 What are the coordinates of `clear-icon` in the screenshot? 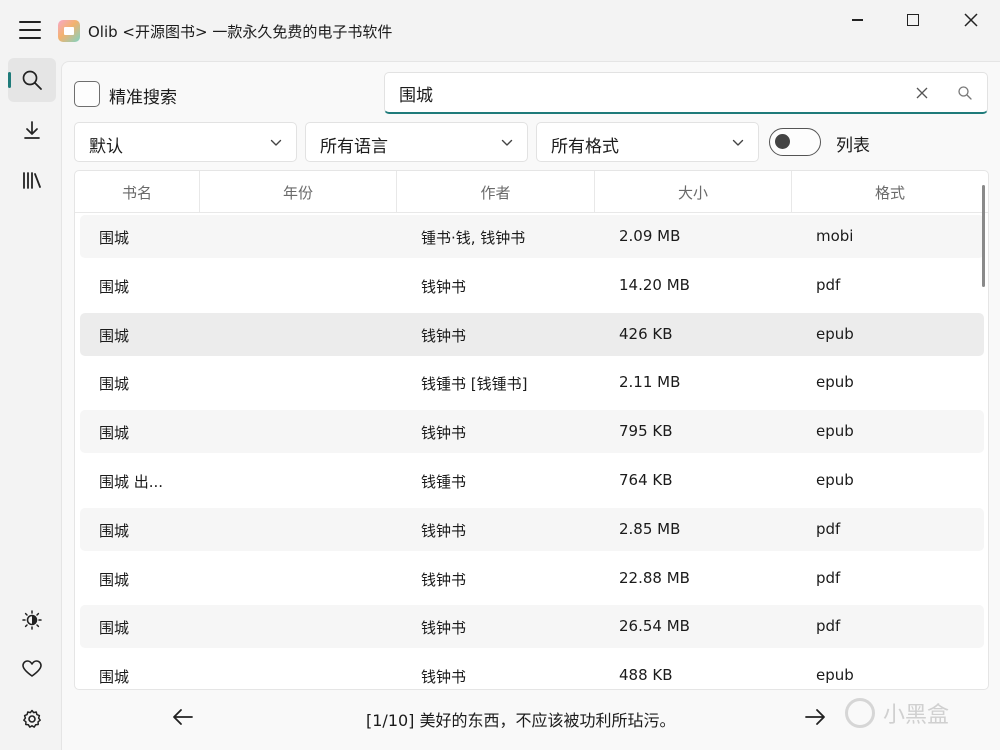 It's located at (922, 93).